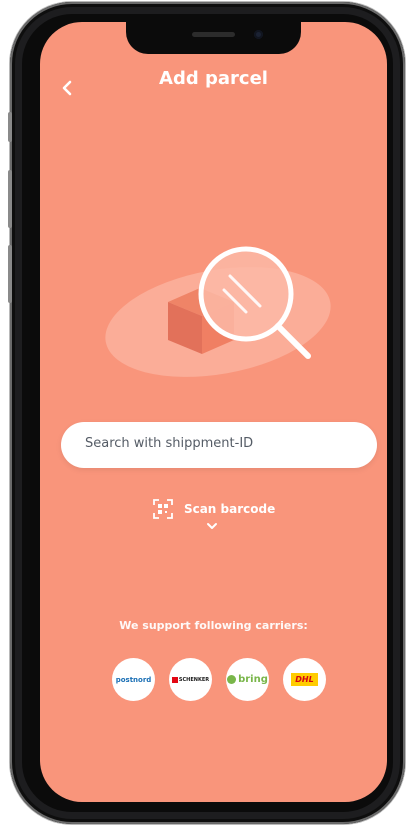 The width and height of the screenshot is (417, 826). What do you see at coordinates (229, 509) in the screenshot?
I see `scan-barcode-label: Scan barcode` at bounding box center [229, 509].